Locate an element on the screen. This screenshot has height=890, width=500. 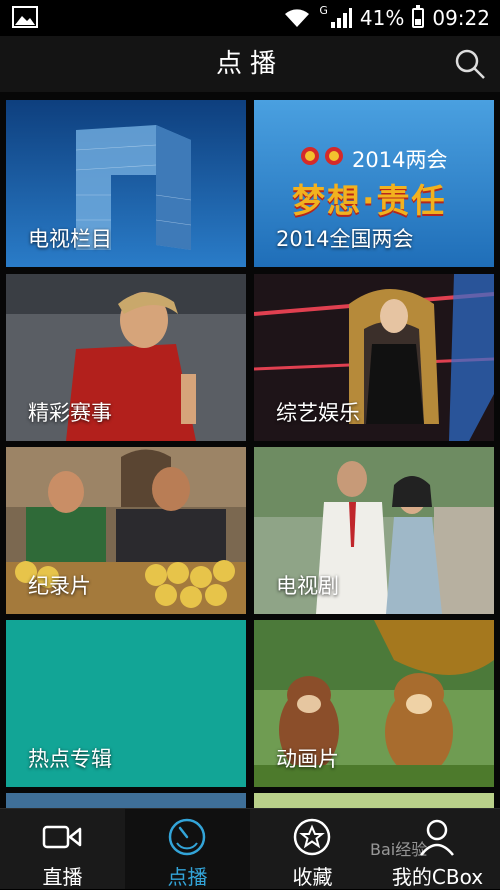
network-type: G is located at coordinates (323, 10).